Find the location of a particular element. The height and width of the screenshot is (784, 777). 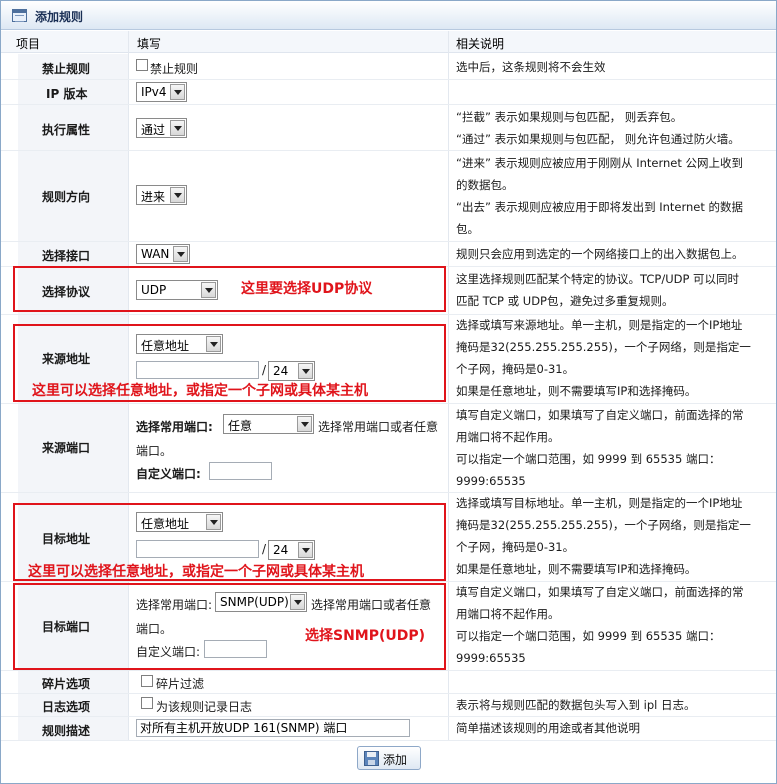

column-divider is located at coordinates (448, 386).